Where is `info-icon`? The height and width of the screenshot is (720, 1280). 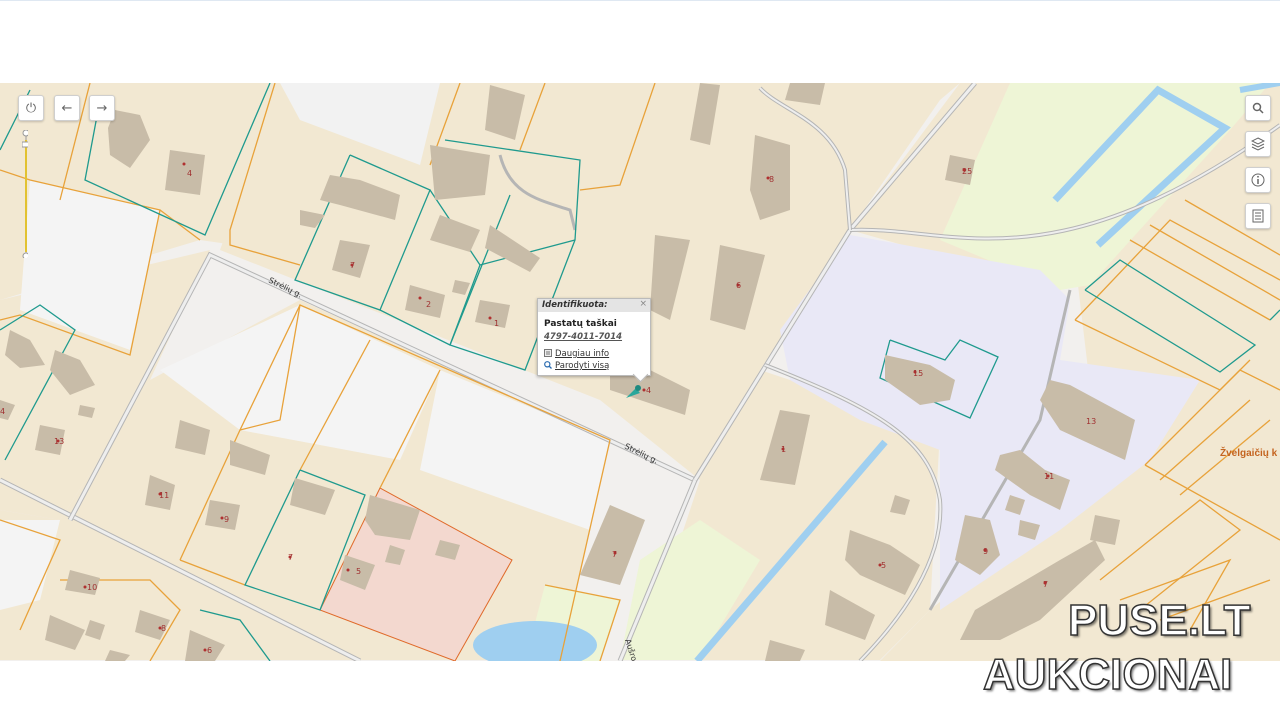 info-icon is located at coordinates (1258, 180).